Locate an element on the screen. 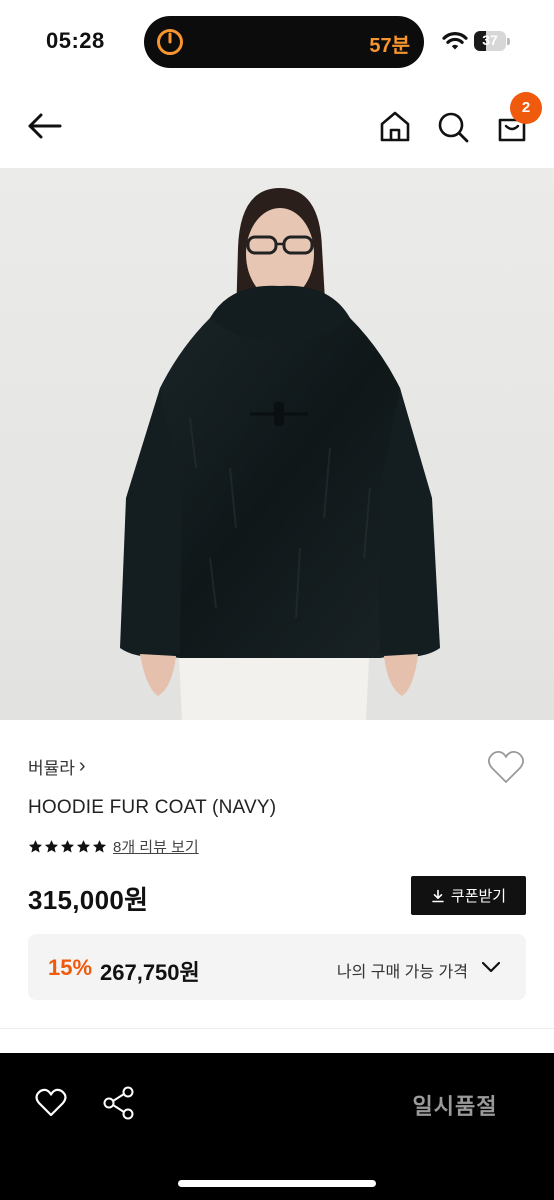 Image resolution: width=554 pixels, height=1200 pixels. brand-link: 버뮬라 › is located at coordinates (57, 766).